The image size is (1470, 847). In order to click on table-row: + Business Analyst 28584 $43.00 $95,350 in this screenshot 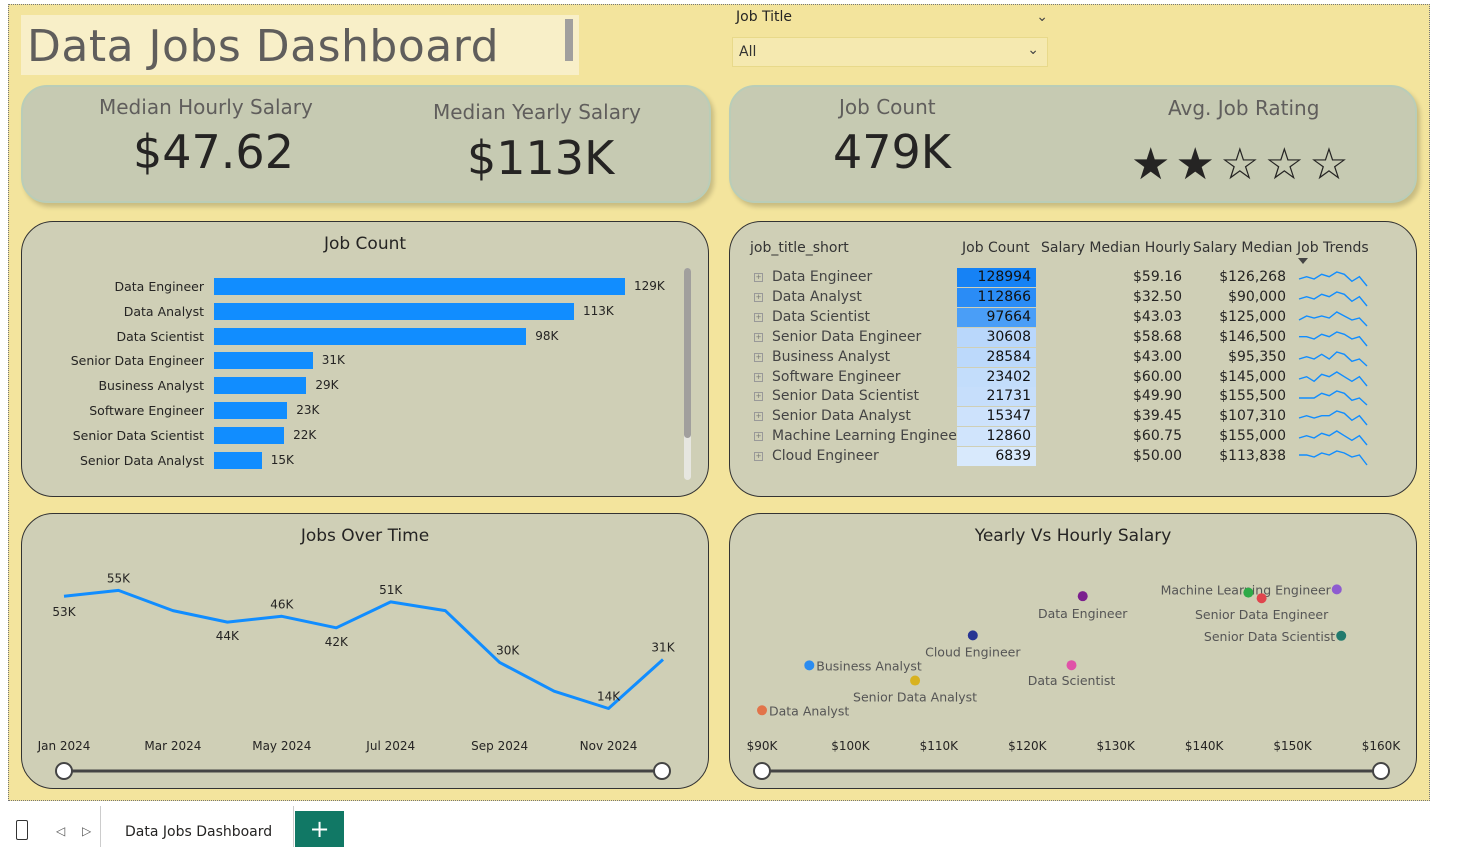, I will do `click(1070, 357)`.